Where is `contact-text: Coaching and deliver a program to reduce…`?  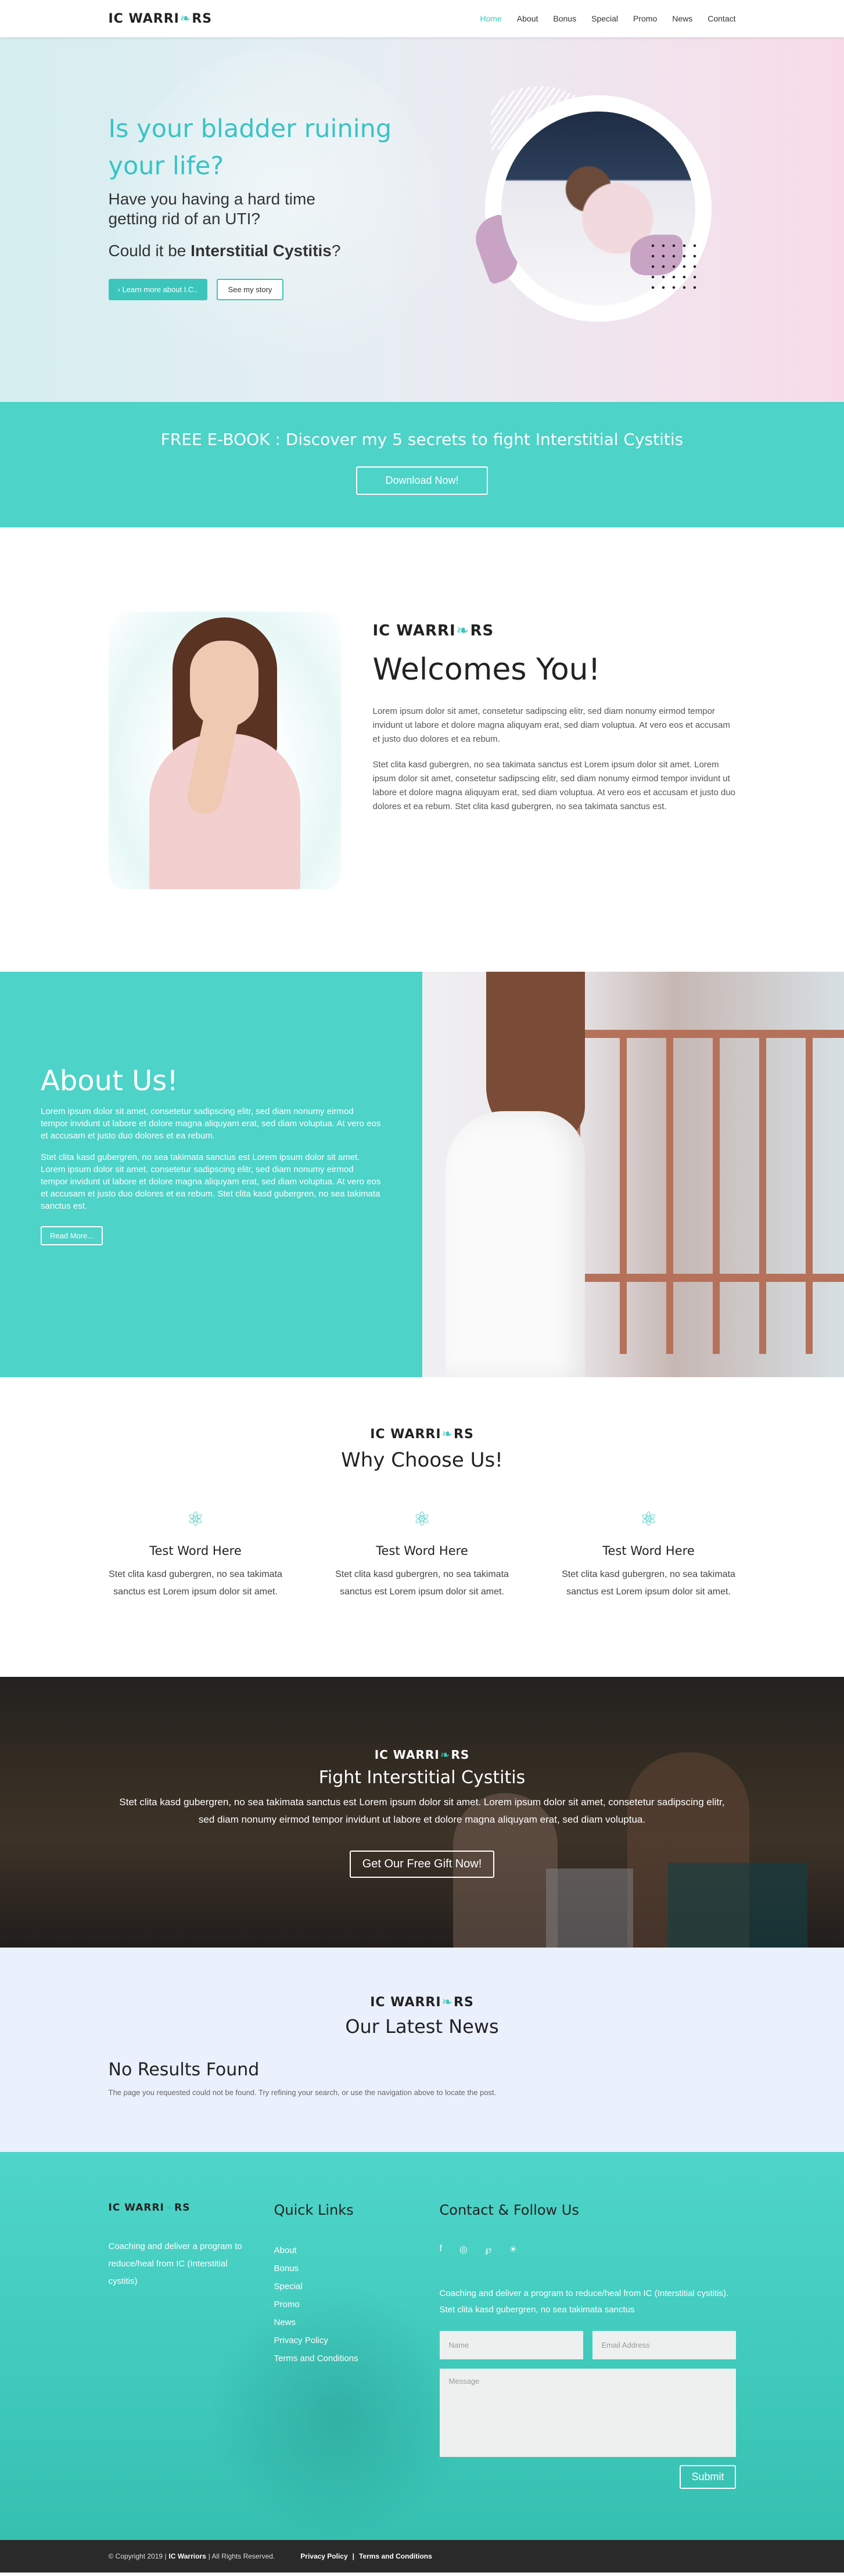
contact-text: Coaching and deliver a program to reduce… is located at coordinates (584, 2301).